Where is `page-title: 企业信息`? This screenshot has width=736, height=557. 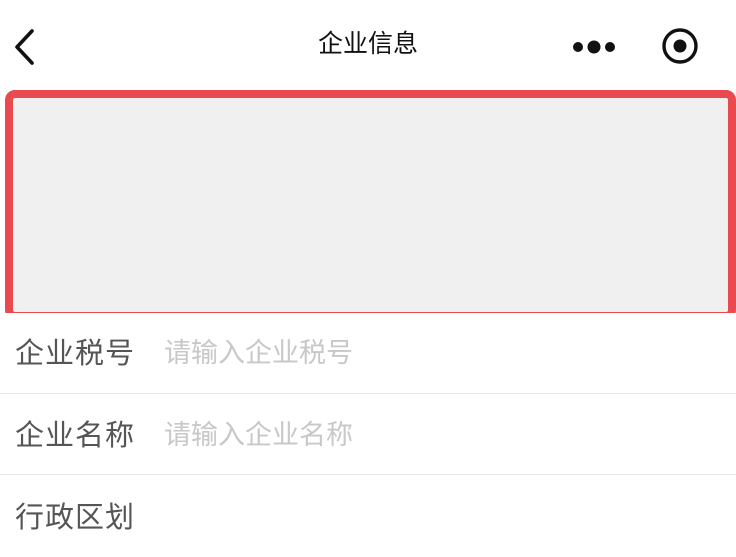 page-title: 企业信息 is located at coordinates (367, 43).